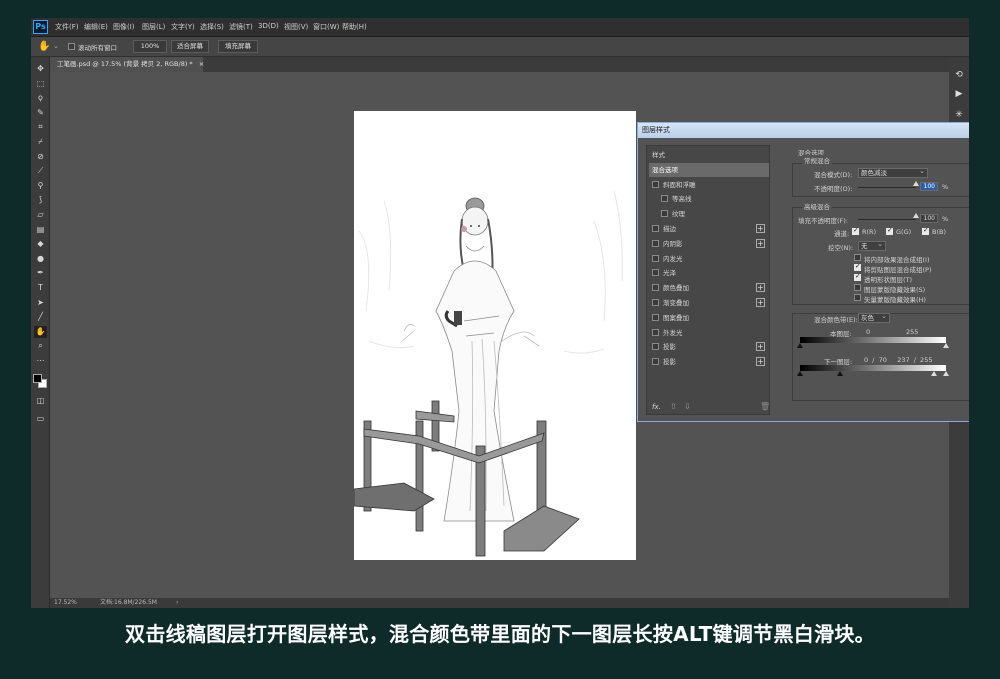  I want to click on menu-item: 文字(Y), so click(183, 27).